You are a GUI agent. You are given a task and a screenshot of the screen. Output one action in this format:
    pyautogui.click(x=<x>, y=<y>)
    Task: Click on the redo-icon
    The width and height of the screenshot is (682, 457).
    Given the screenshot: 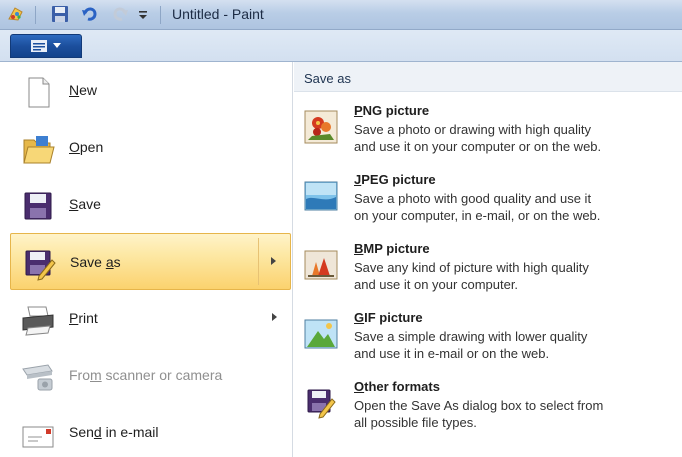 What is the action you would take?
    pyautogui.click(x=120, y=14)
    